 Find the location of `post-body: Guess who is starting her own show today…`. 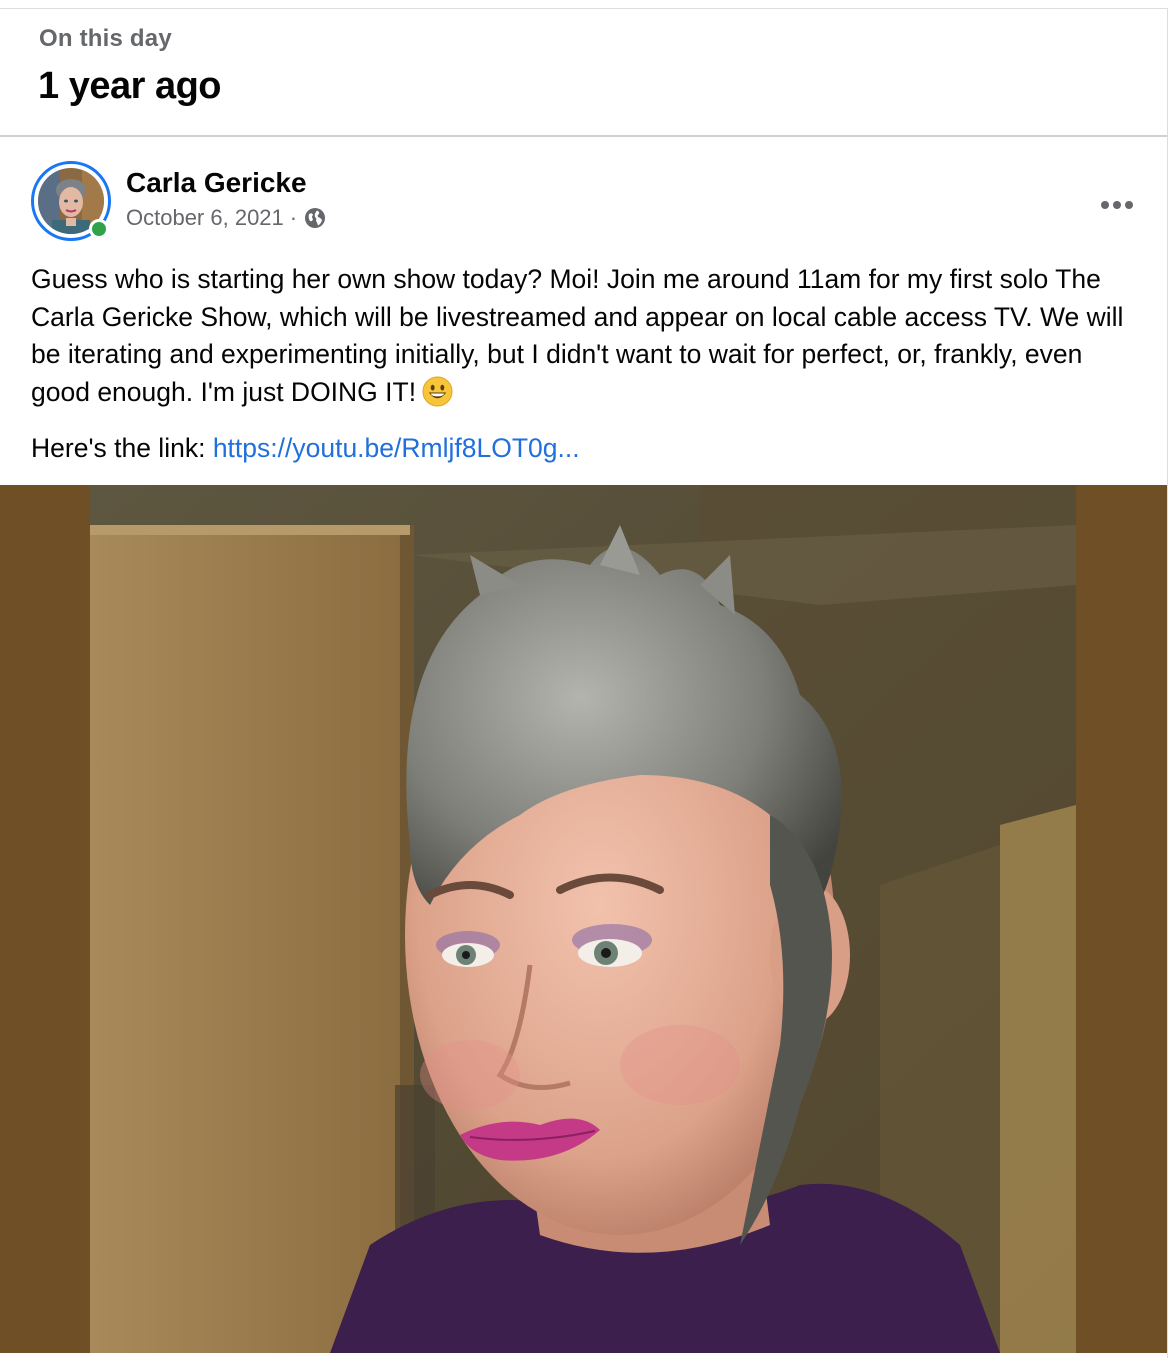

post-body: Guess who is starting her own show today… is located at coordinates (586, 336).